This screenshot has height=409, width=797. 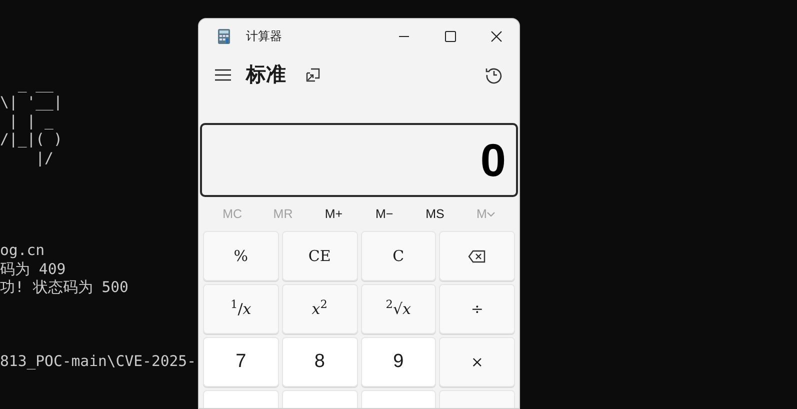 What do you see at coordinates (264, 36) in the screenshot?
I see `window-title: 计算器` at bounding box center [264, 36].